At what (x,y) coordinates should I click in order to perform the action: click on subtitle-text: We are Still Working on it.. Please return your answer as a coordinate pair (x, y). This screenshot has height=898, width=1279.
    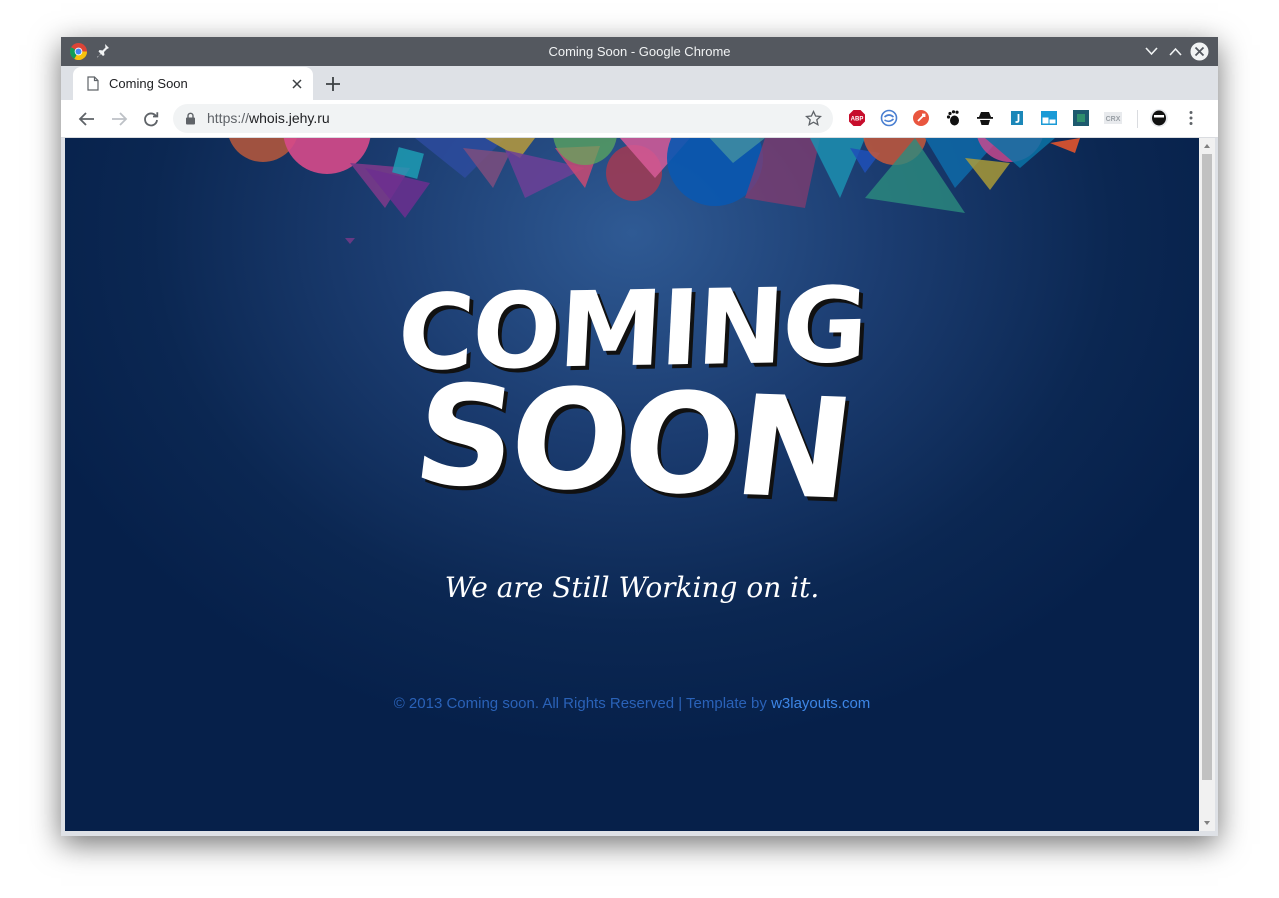
    Looking at the image, I should click on (632, 587).